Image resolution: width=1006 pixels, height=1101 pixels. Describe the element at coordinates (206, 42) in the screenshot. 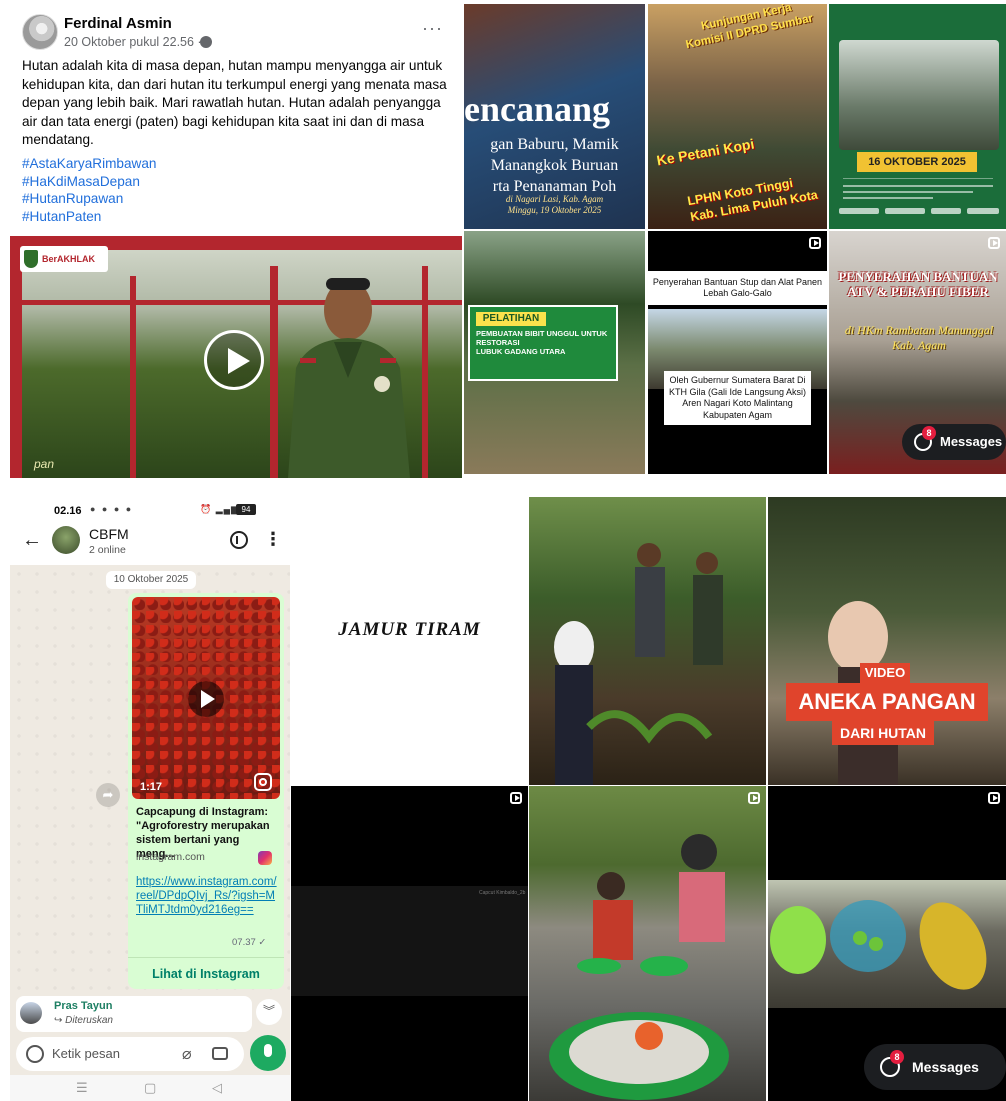

I see `globe-icon` at that location.